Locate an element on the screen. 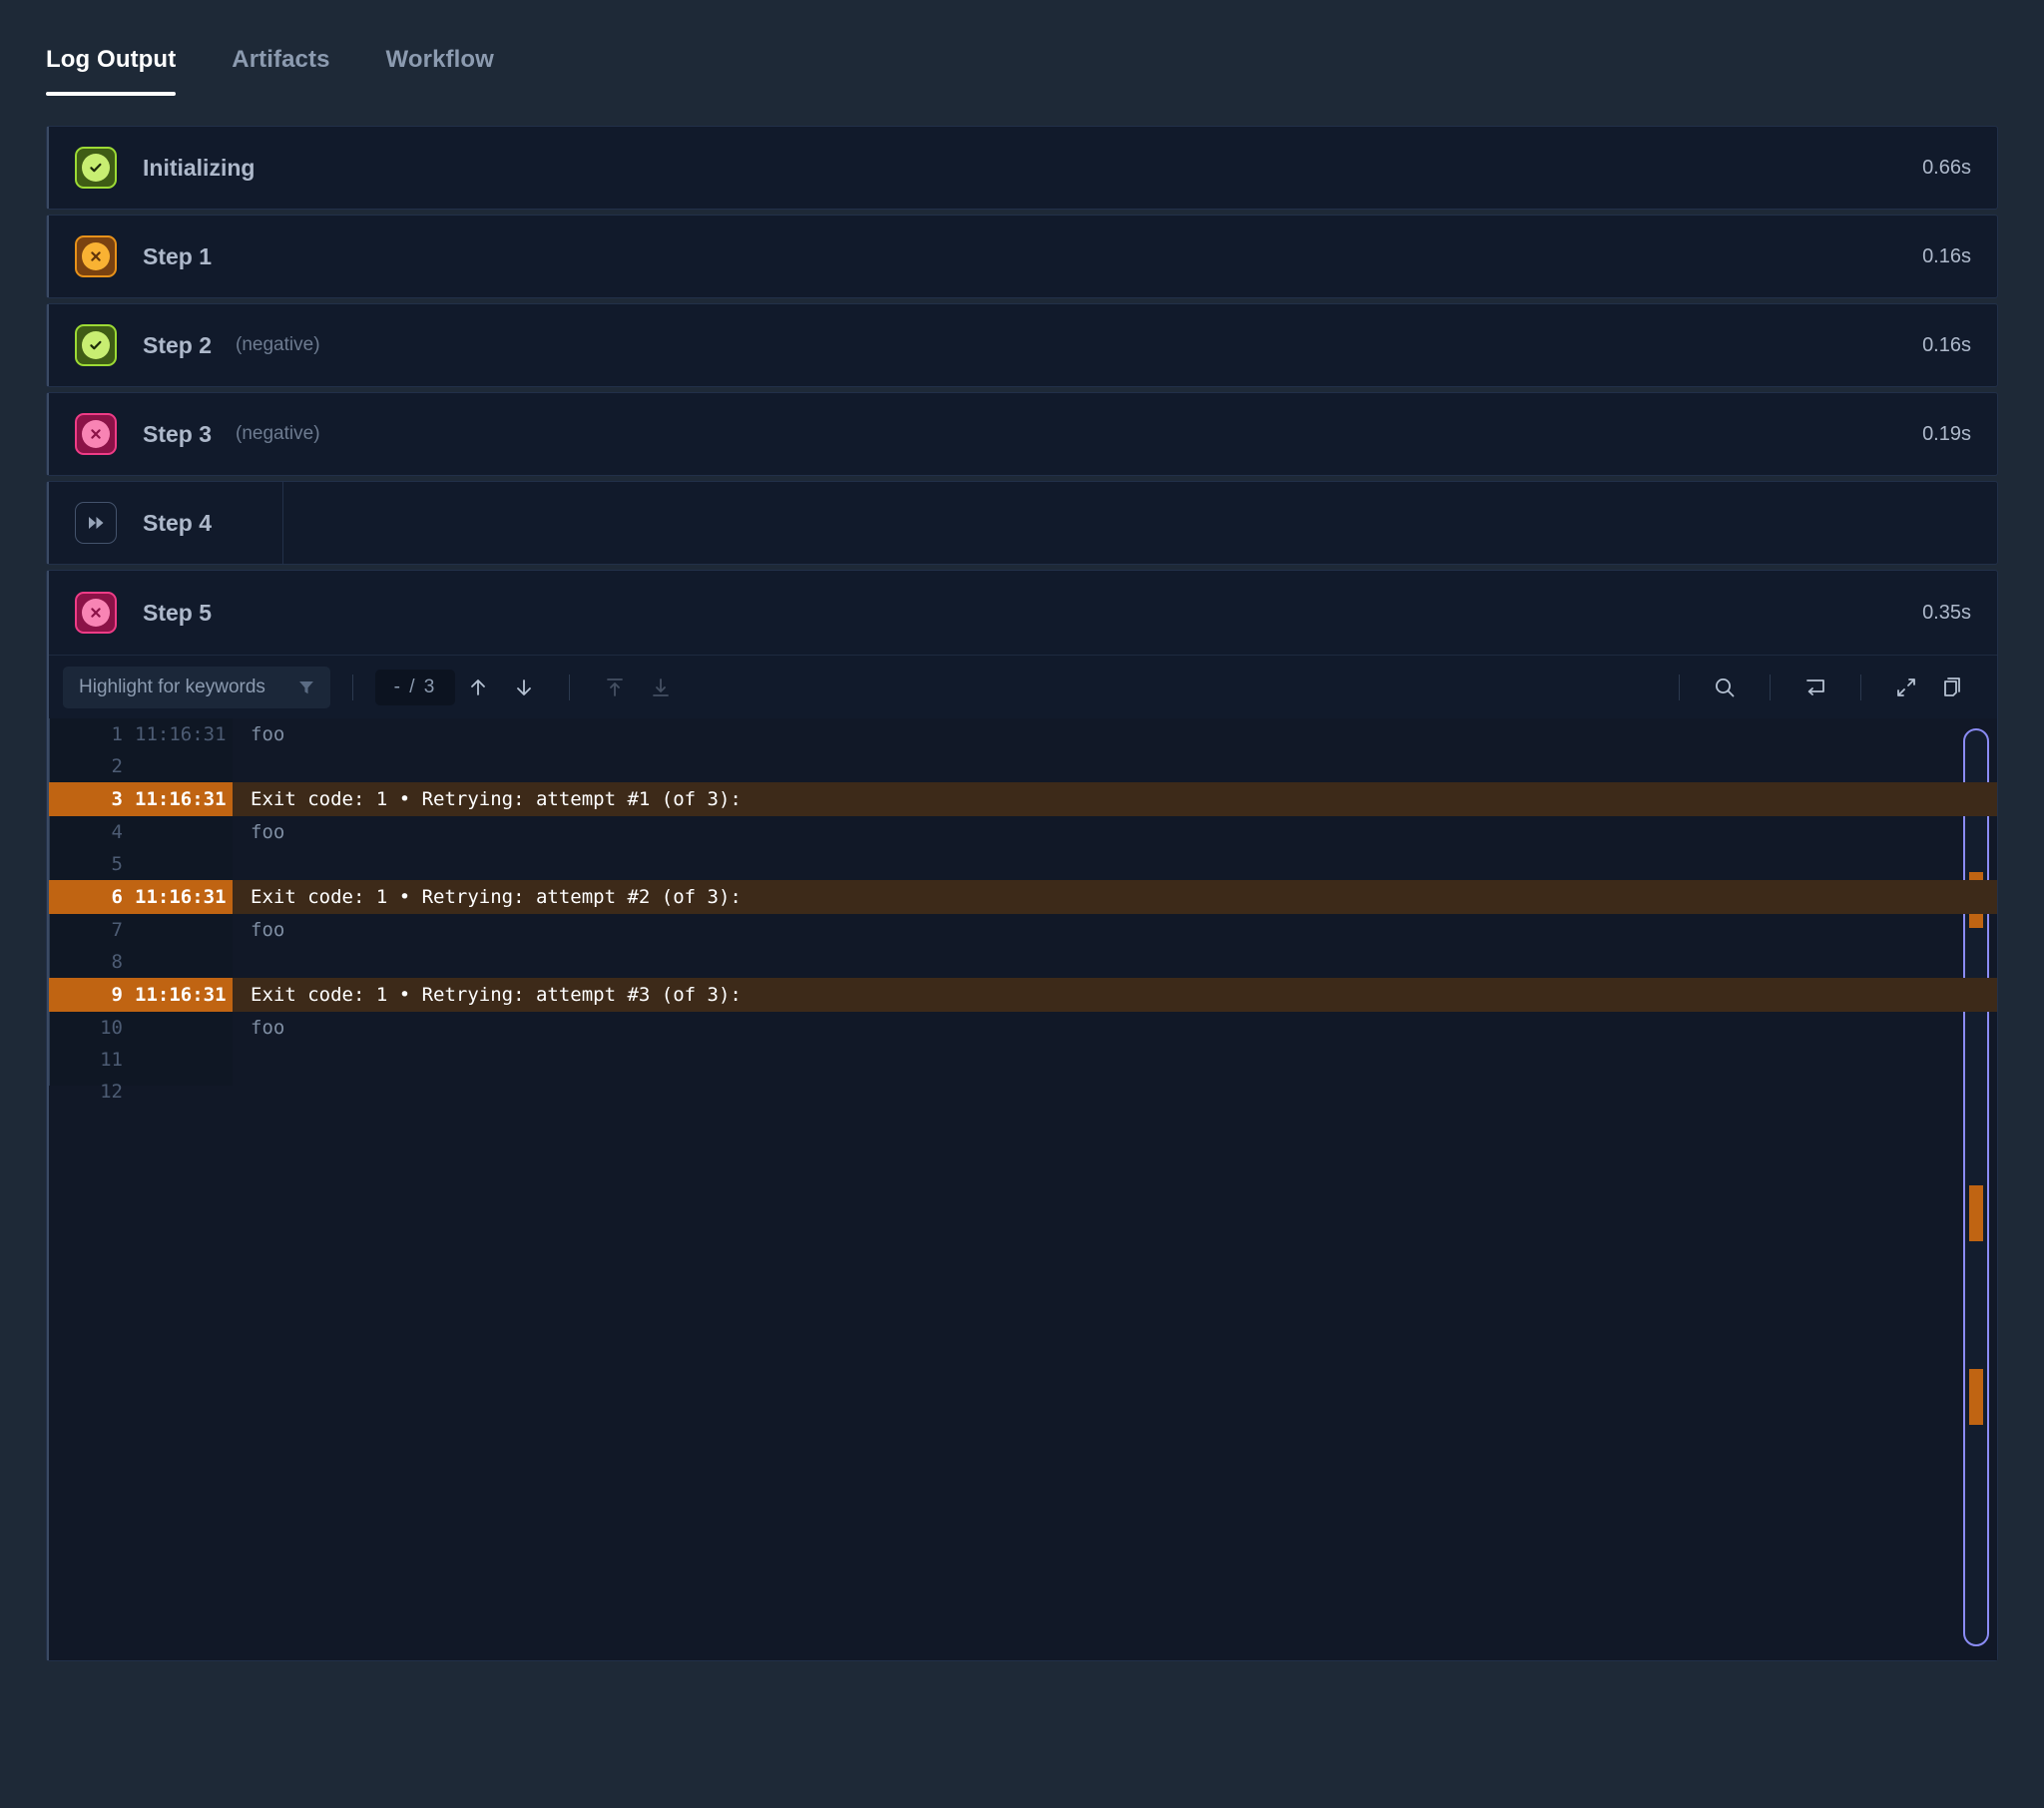 The image size is (2044, 1808). log-line: 10 foo is located at coordinates (1022, 1028).